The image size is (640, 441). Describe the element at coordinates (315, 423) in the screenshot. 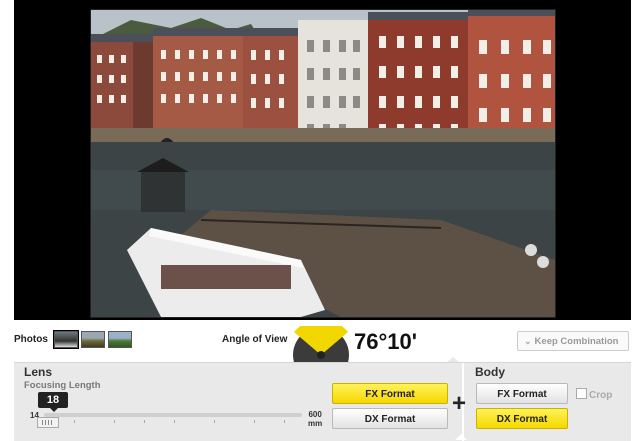

I see `focal-unit: mm` at that location.